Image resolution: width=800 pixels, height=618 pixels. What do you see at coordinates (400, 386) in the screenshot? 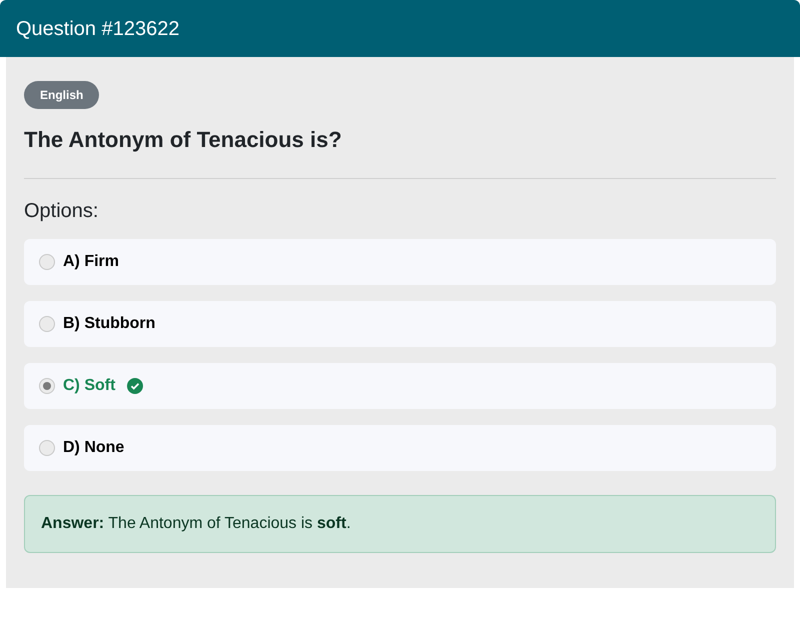
I see `option-row: C) Soft` at bounding box center [400, 386].